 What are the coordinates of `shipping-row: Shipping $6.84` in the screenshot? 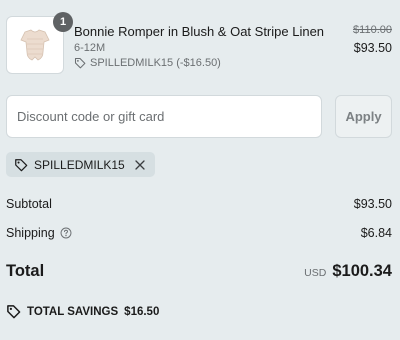 It's located at (199, 233).